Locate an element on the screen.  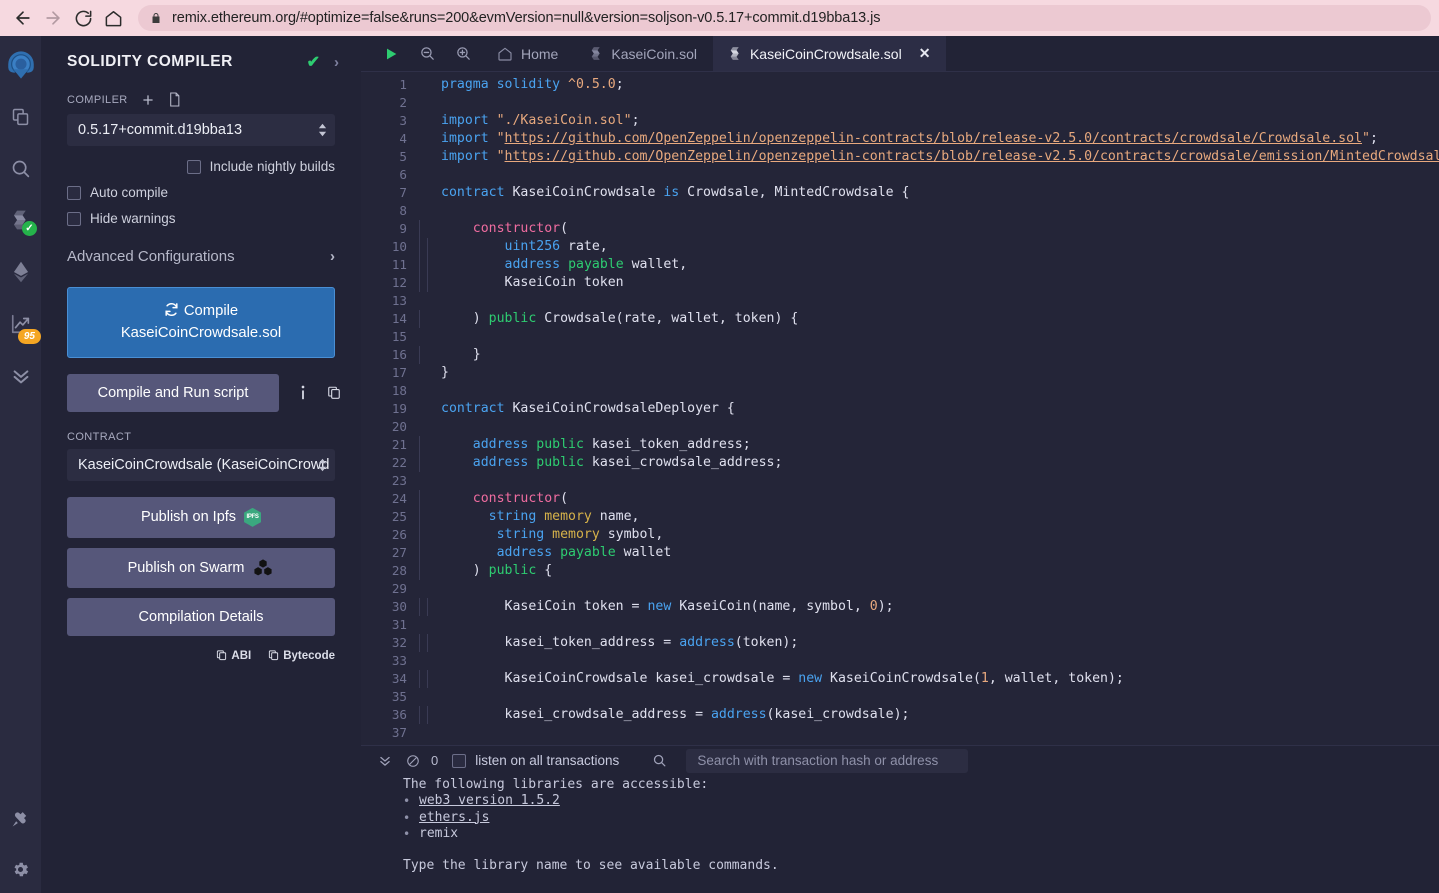
close-icon: ✕ is located at coordinates (925, 53).